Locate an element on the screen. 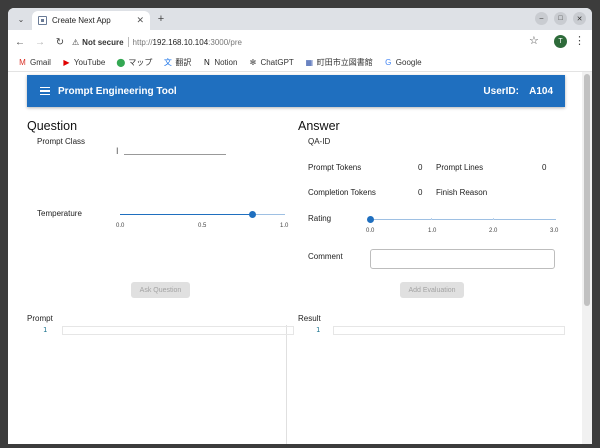 The image size is (600, 448). rating-slider-thumb is located at coordinates (370, 219).